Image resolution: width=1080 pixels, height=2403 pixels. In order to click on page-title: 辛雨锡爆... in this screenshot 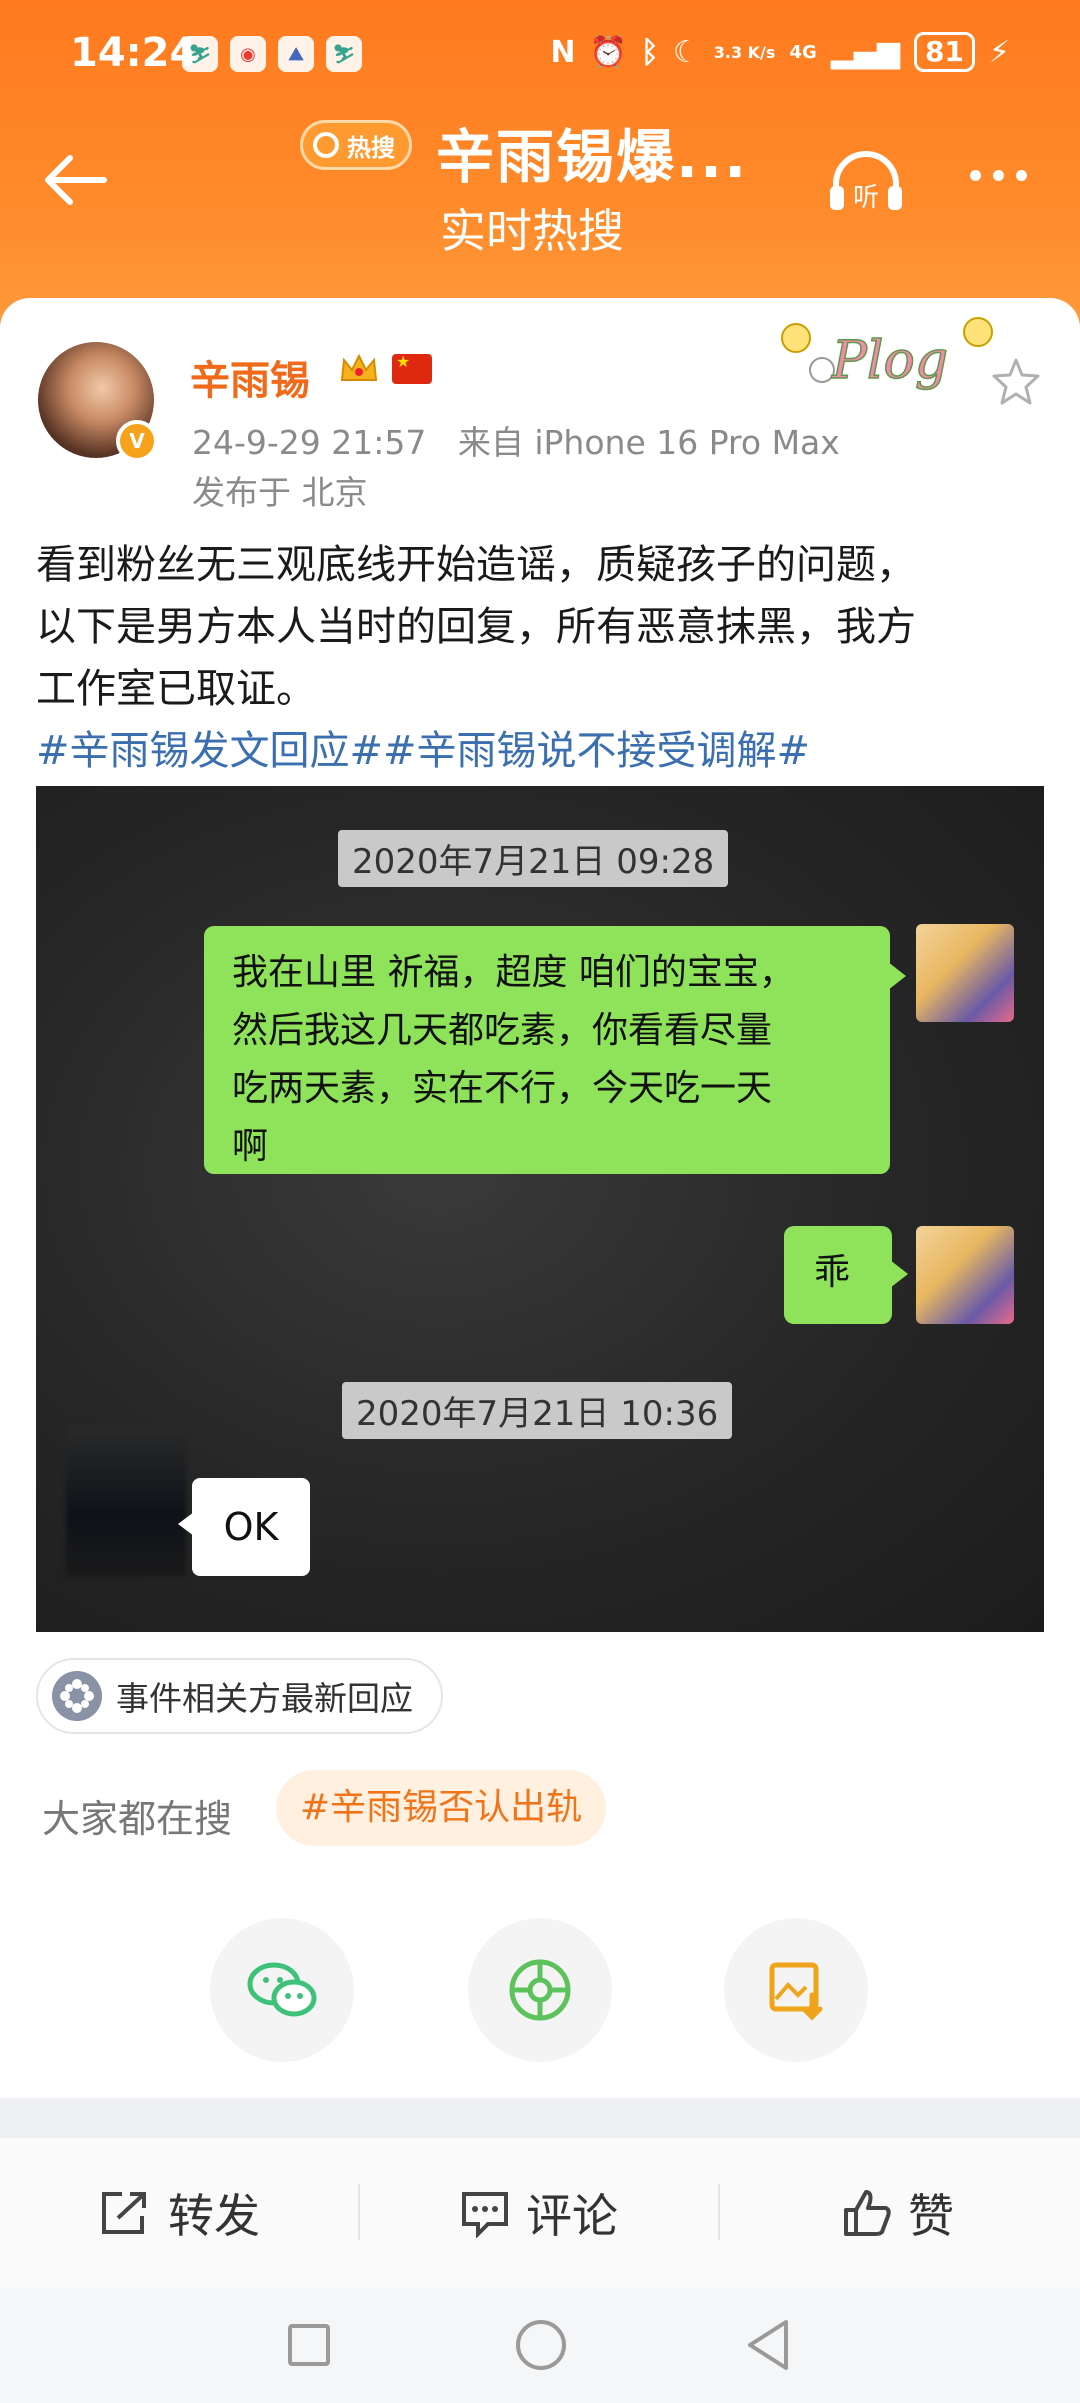, I will do `click(592, 157)`.